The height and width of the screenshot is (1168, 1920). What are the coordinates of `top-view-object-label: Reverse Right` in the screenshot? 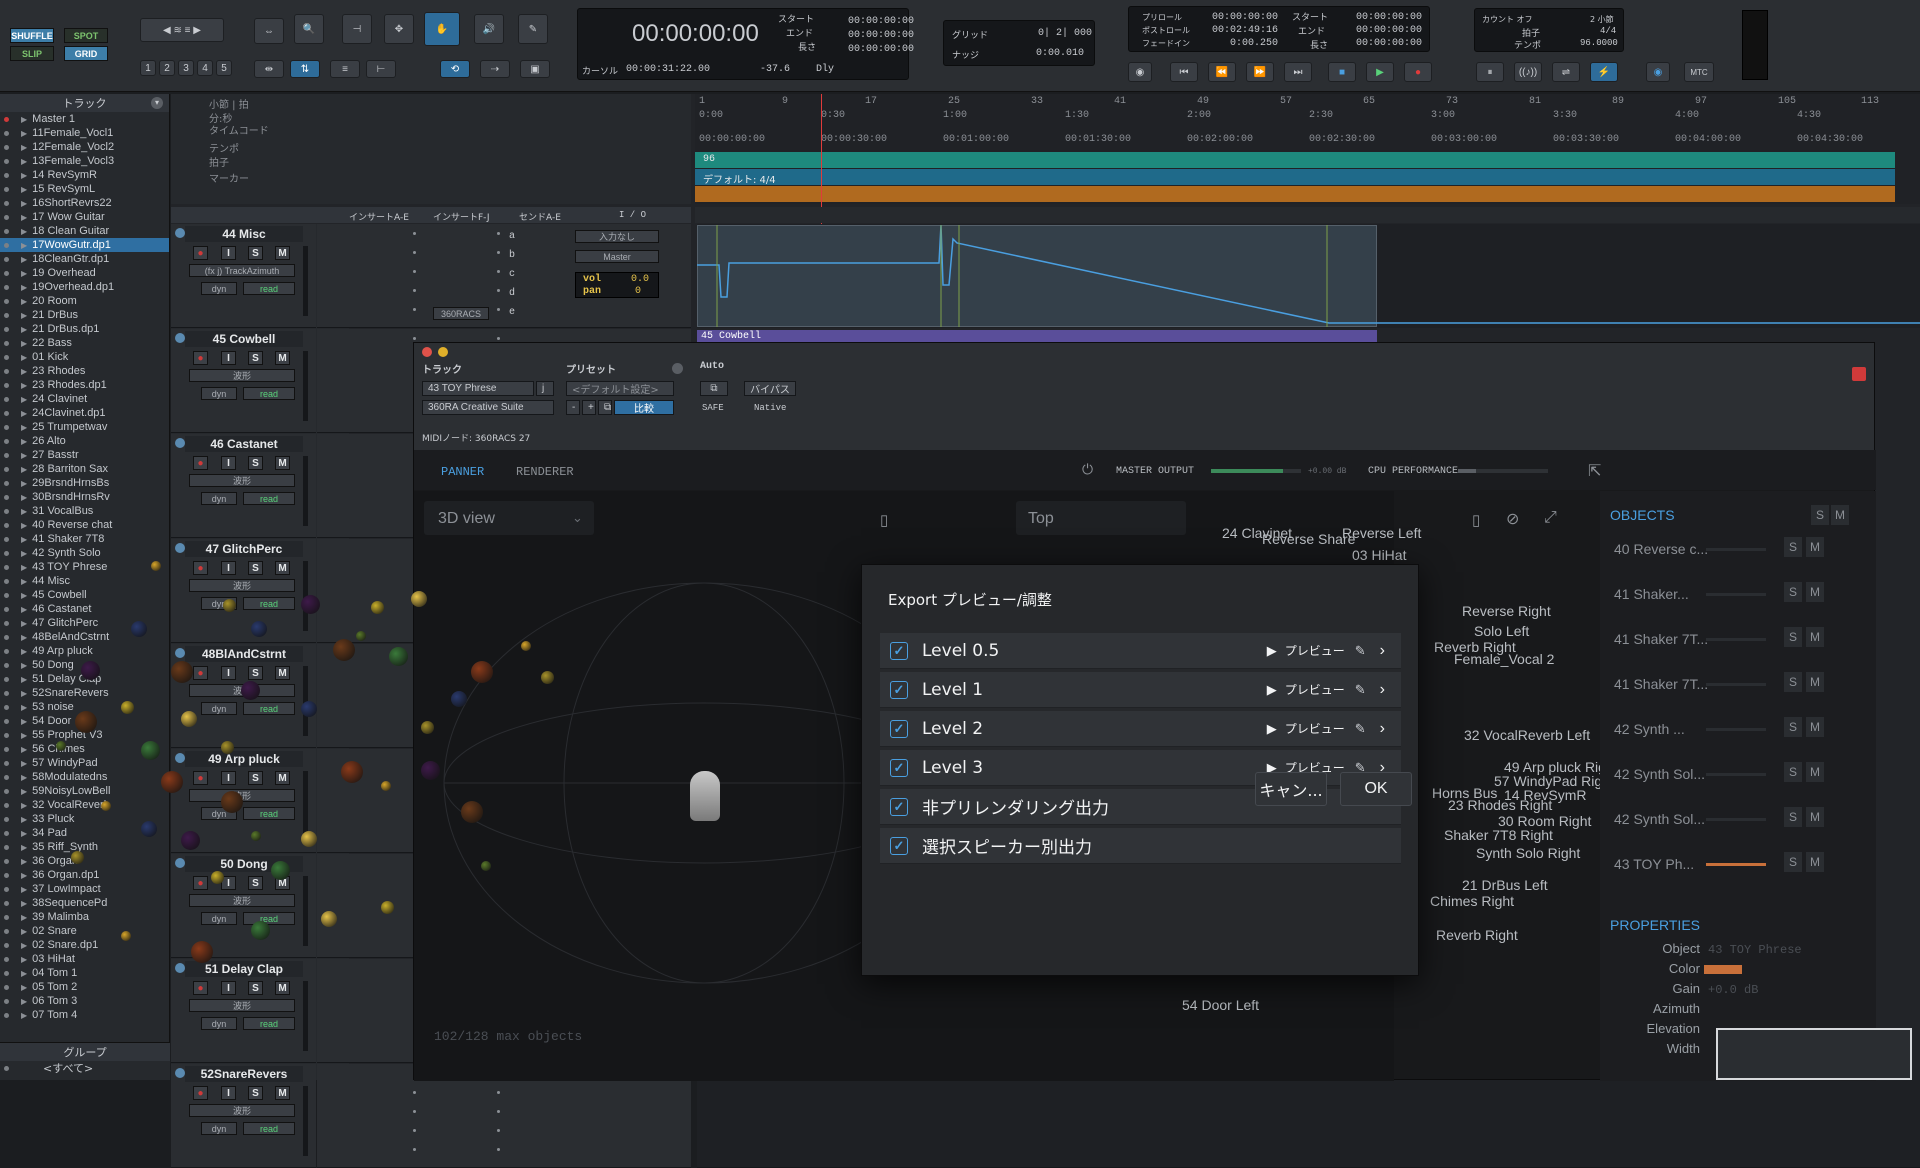 It's located at (1506, 611).